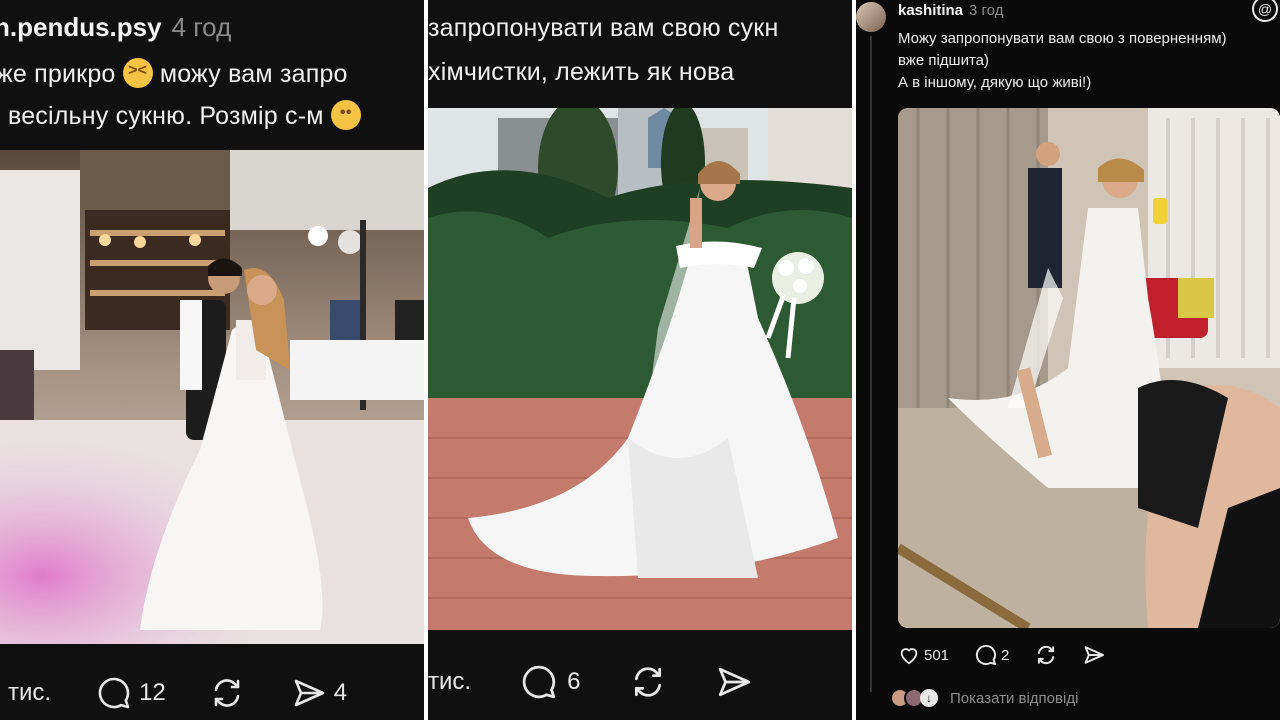 Image resolution: width=1280 pixels, height=720 pixels. I want to click on like-button: 501, so click(923, 655).